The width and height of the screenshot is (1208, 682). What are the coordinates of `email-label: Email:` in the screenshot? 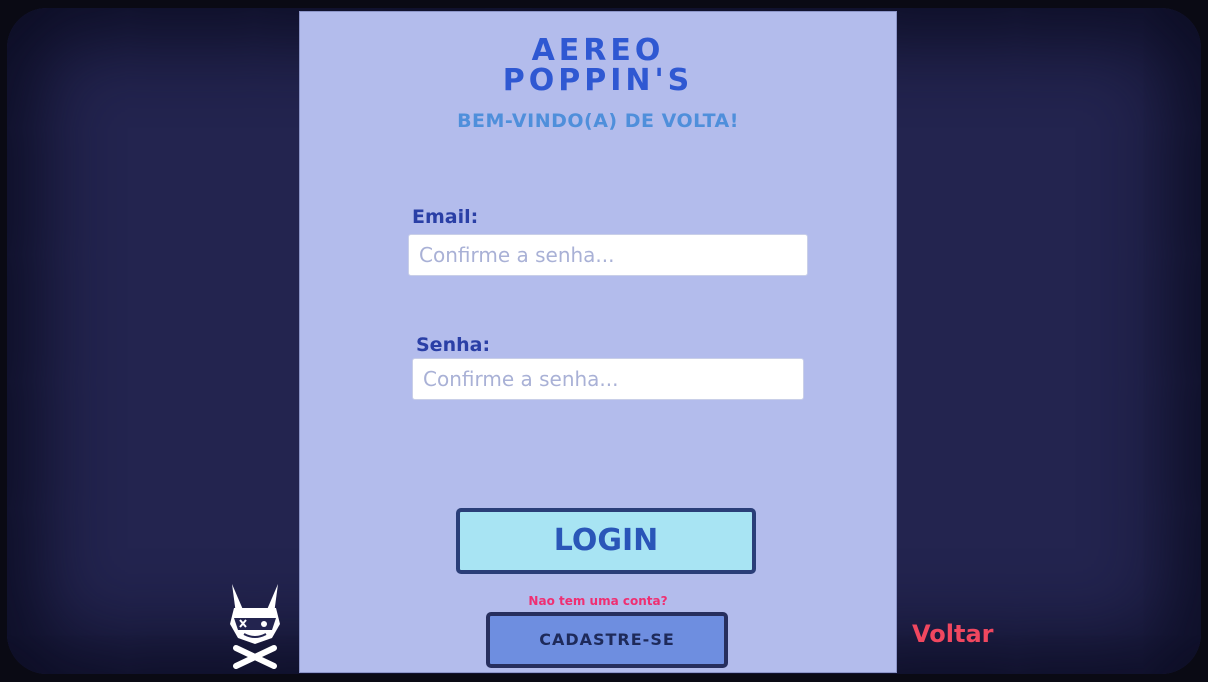 It's located at (445, 217).